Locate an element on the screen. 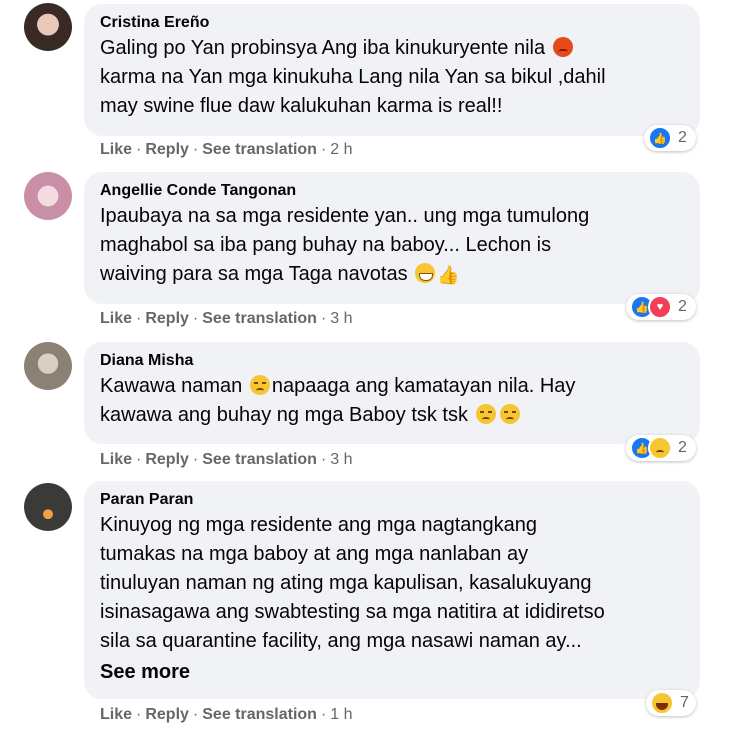 This screenshot has height=735, width=750. commenter-name: Angellie Conde Tangonan is located at coordinates (390, 191).